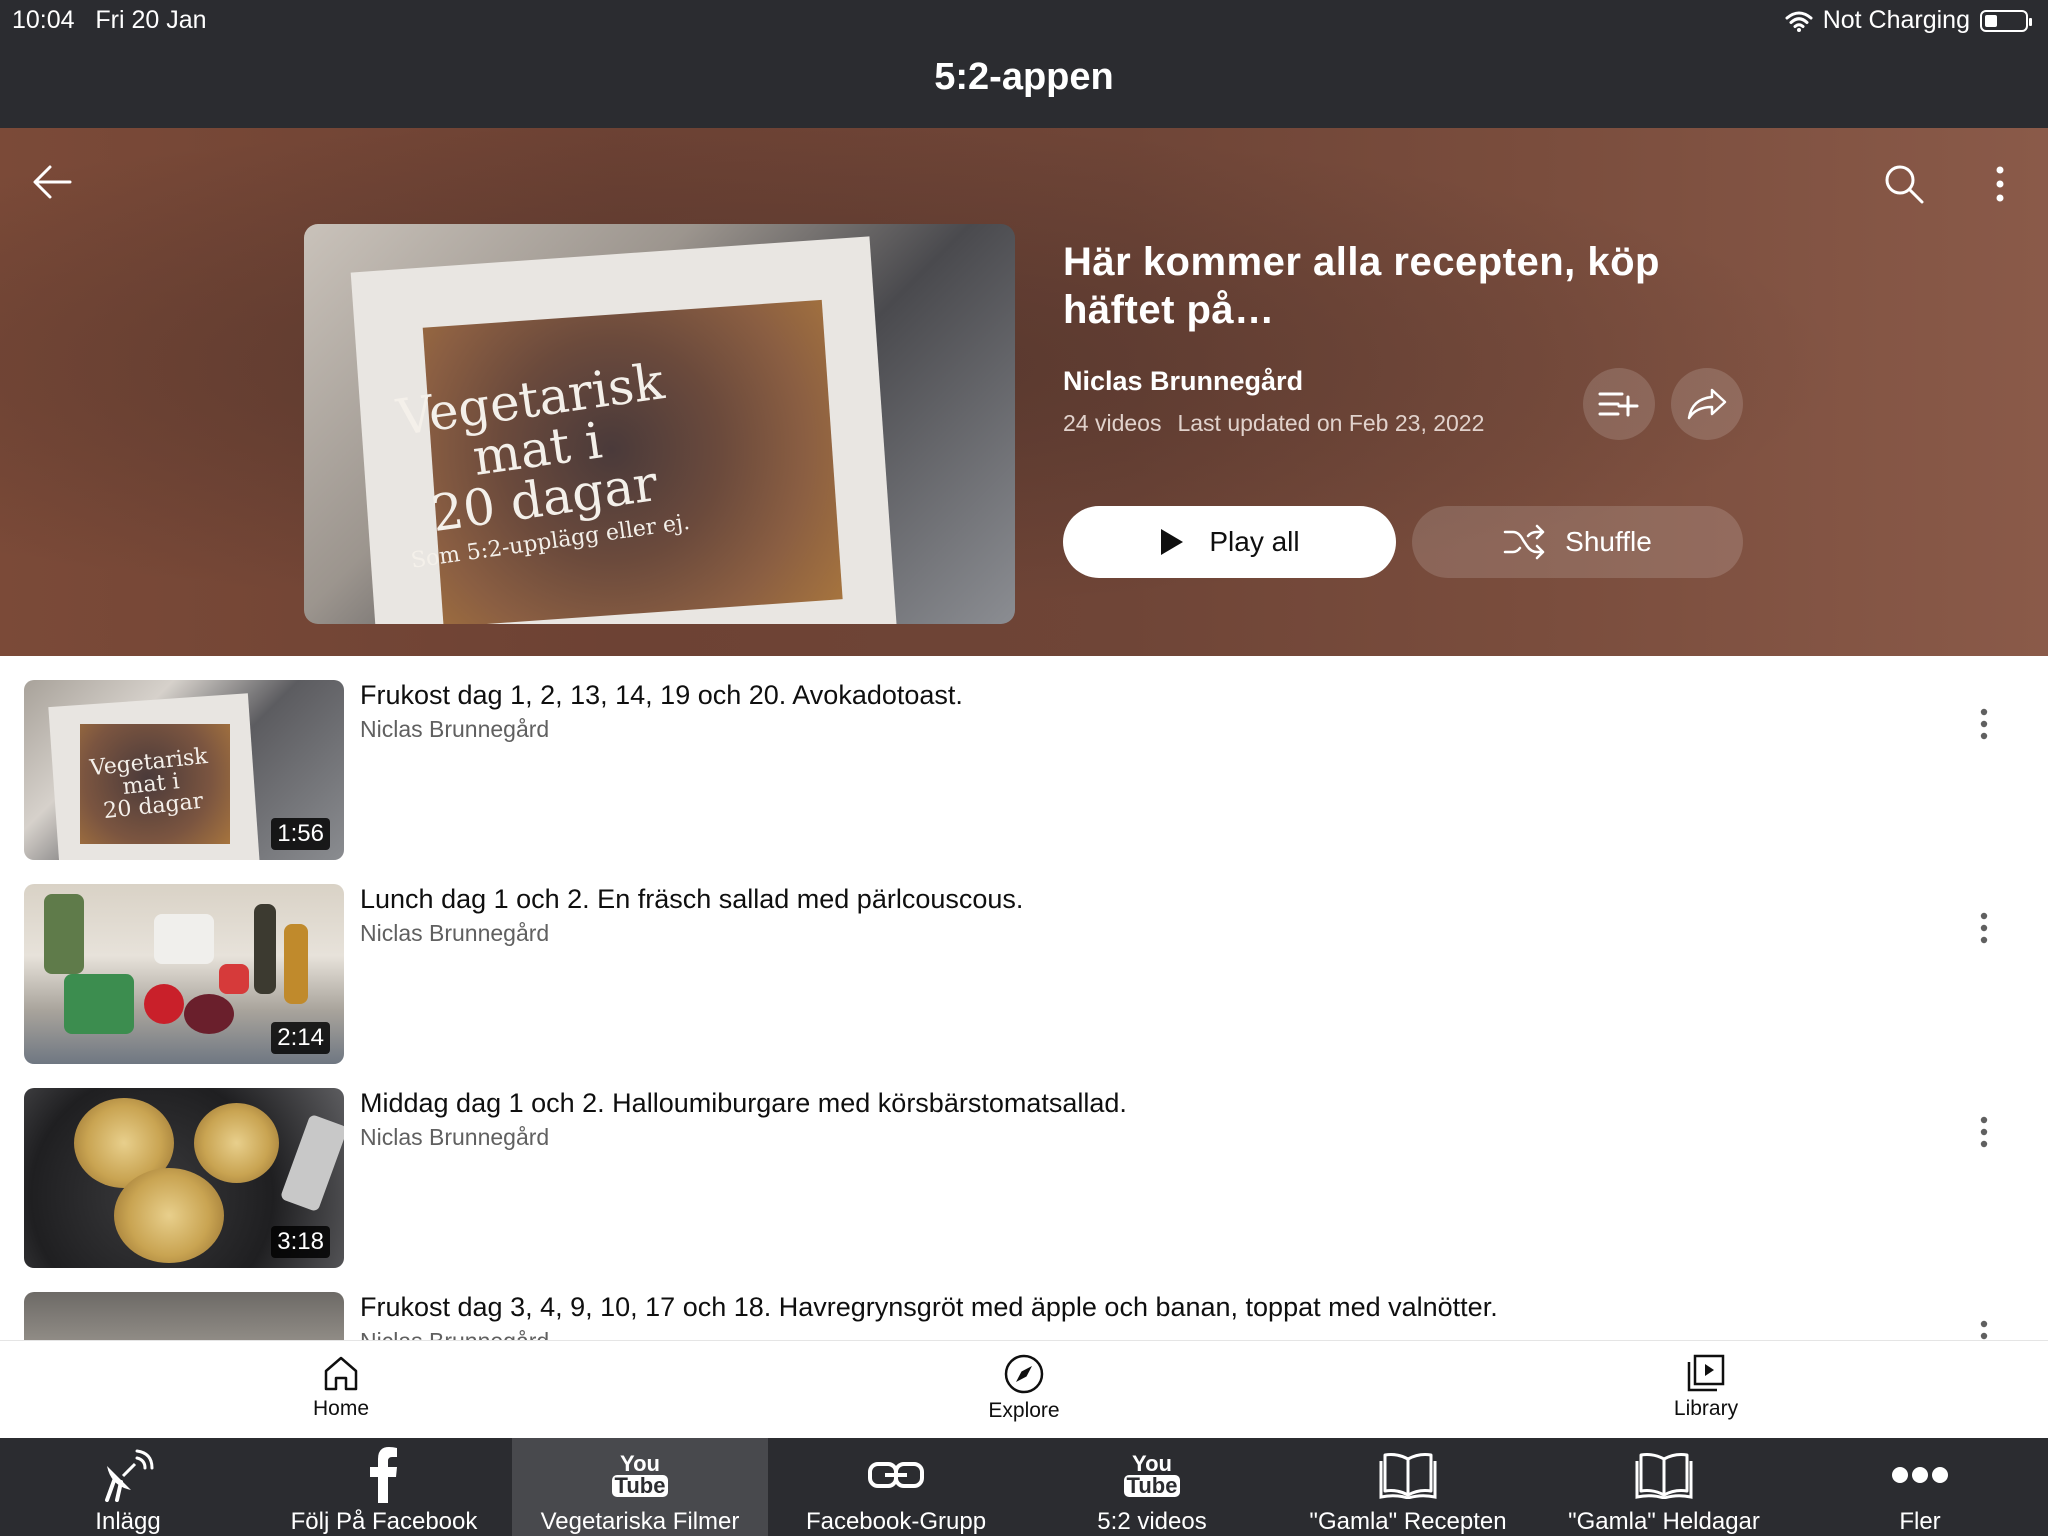 This screenshot has width=2048, height=1536. Describe the element at coordinates (341, 1408) in the screenshot. I see `nav-home-label: Home` at that location.